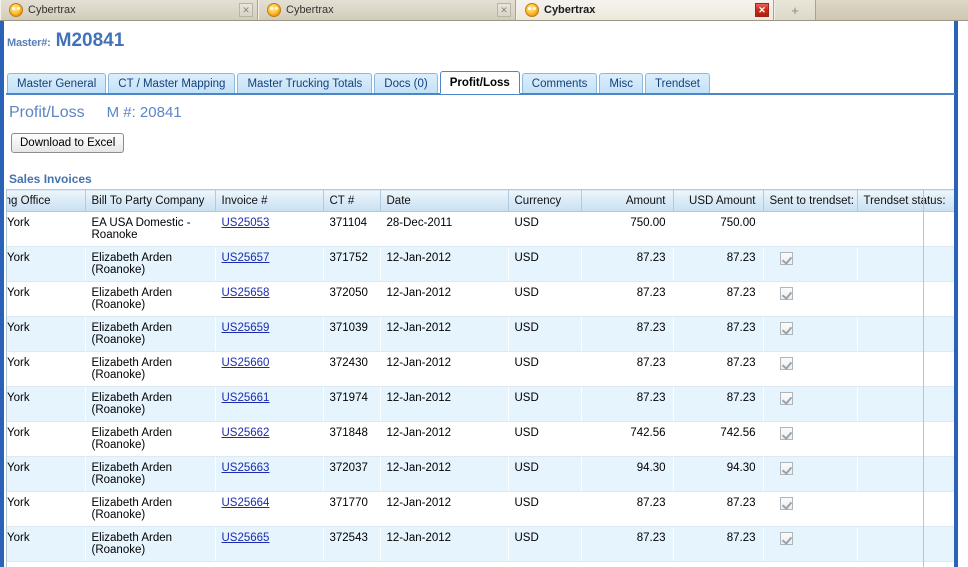  What do you see at coordinates (246, 538) in the screenshot?
I see `invoice-link: US25665` at bounding box center [246, 538].